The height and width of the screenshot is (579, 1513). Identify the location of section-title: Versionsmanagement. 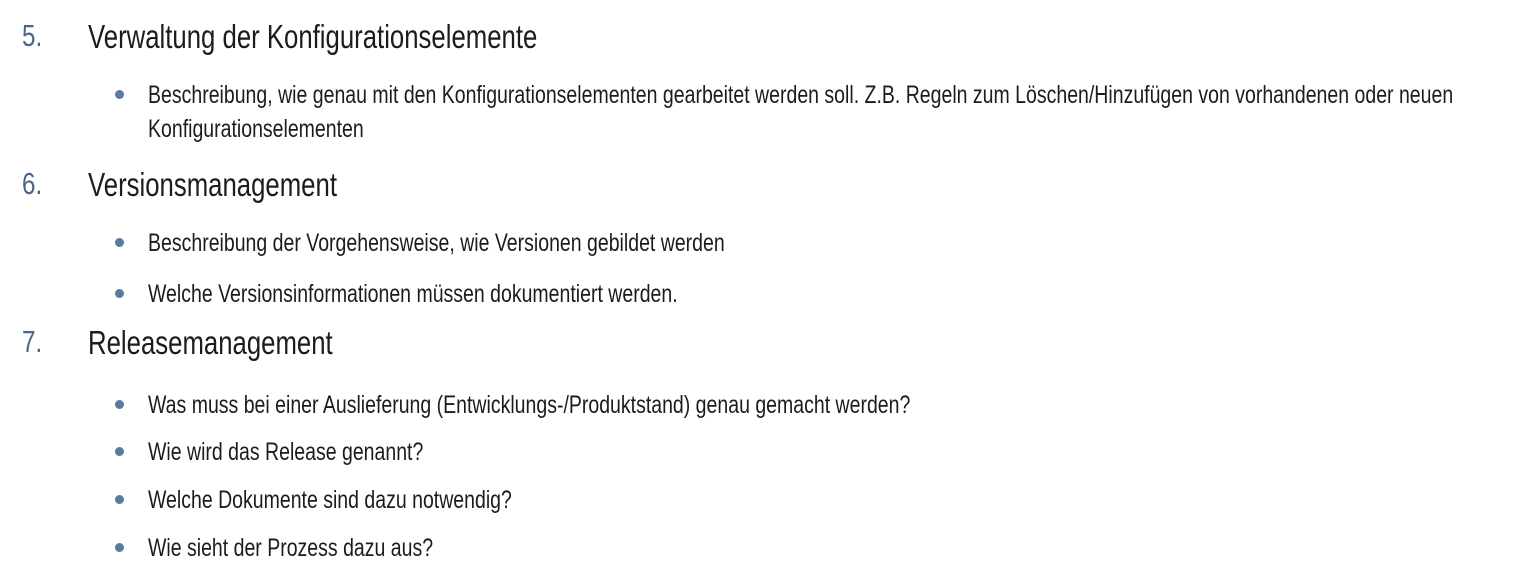
(212, 184).